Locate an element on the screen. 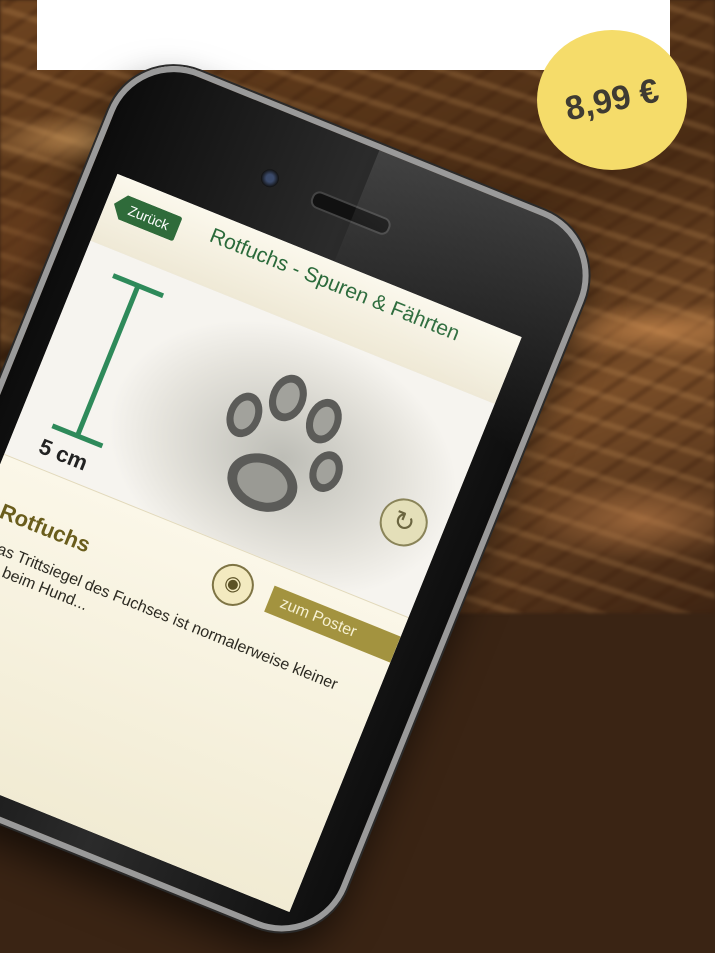 This screenshot has height=953, width=715. front-camera is located at coordinates (270, 178).